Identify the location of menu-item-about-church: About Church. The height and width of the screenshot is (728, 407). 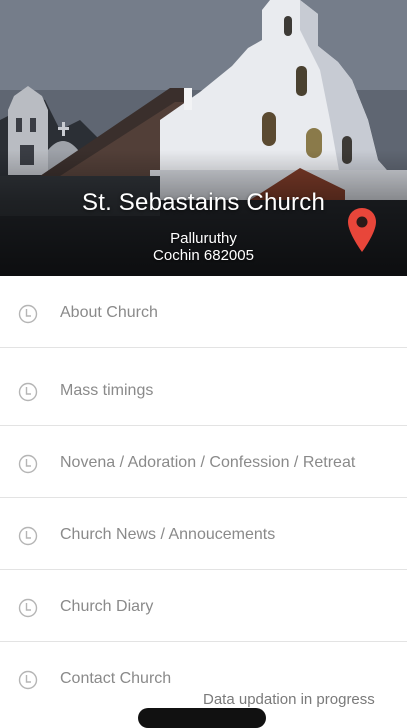
(203, 312).